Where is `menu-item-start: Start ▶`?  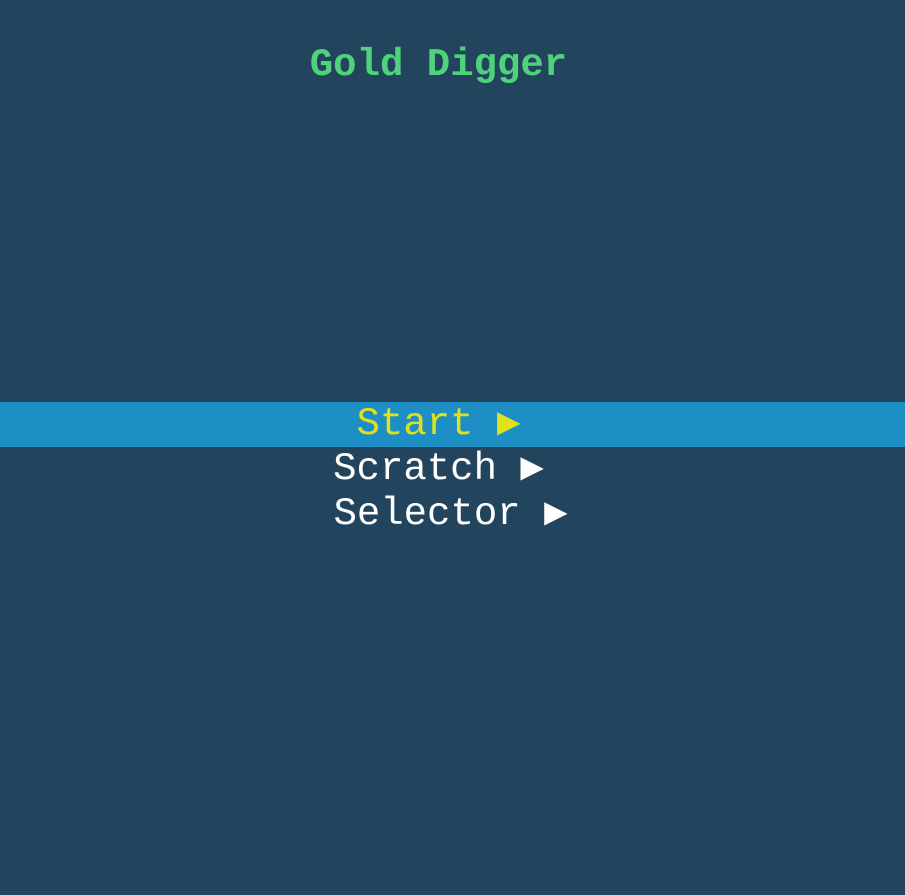 menu-item-start: Start ▶ is located at coordinates (452, 424).